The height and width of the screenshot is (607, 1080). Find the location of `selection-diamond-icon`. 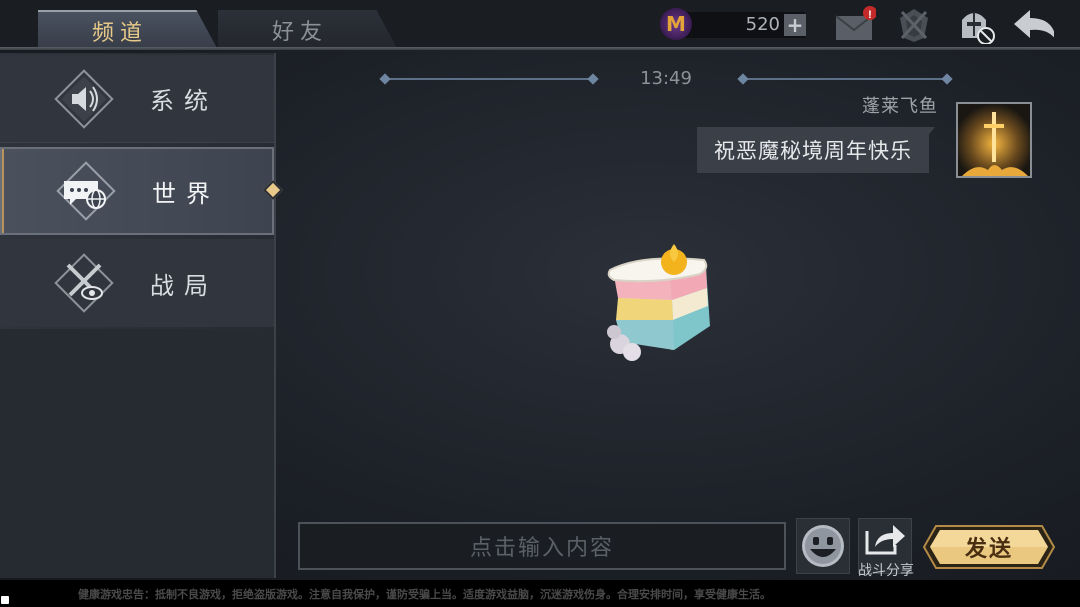

selection-diamond-icon is located at coordinates (273, 190).